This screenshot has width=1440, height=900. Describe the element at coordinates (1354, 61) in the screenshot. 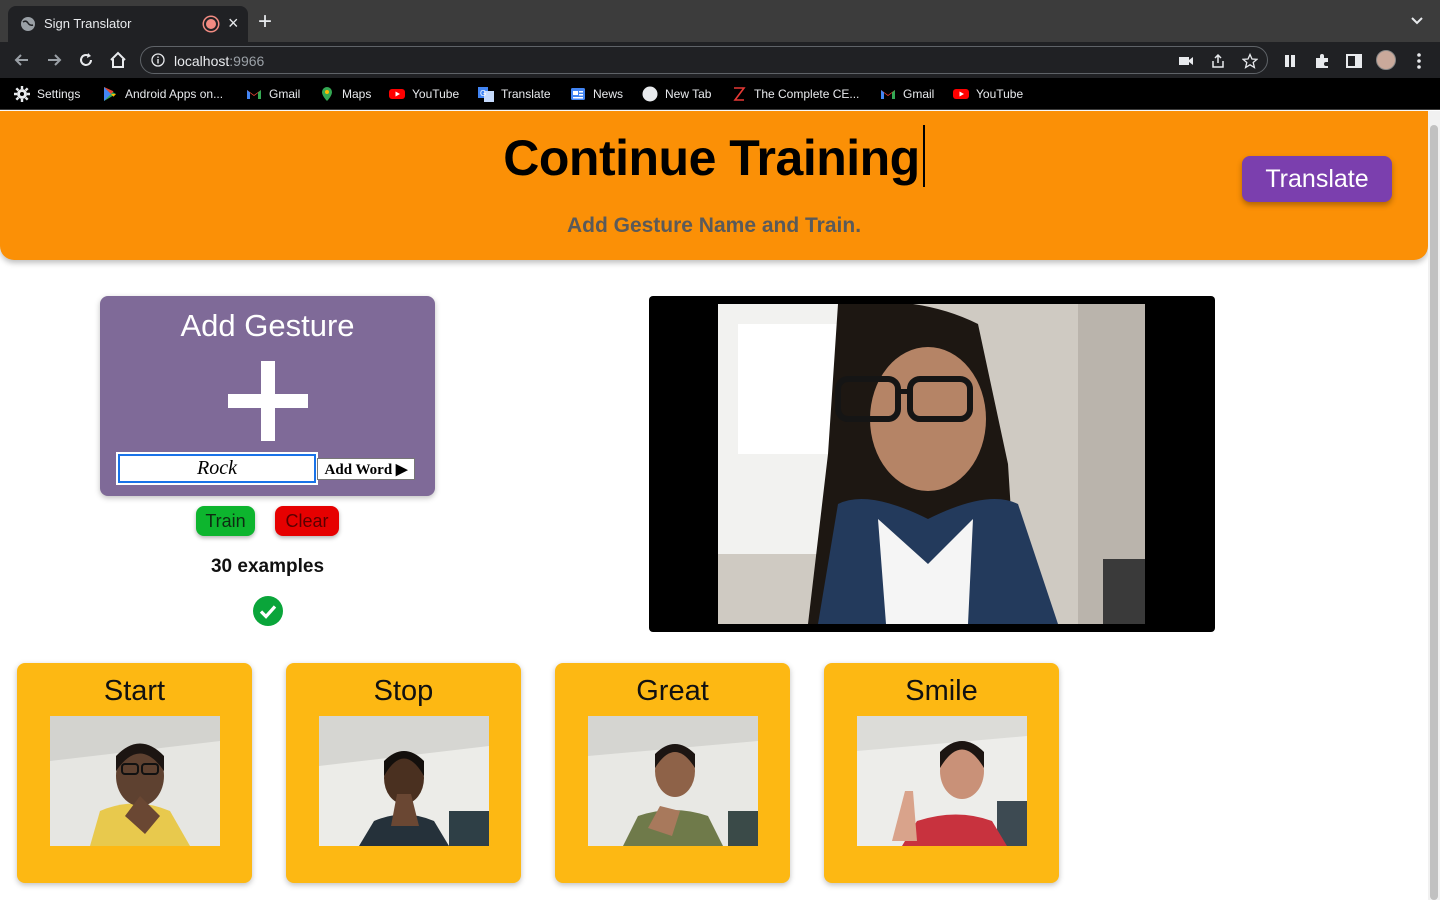

I see `side-panel-icon` at that location.